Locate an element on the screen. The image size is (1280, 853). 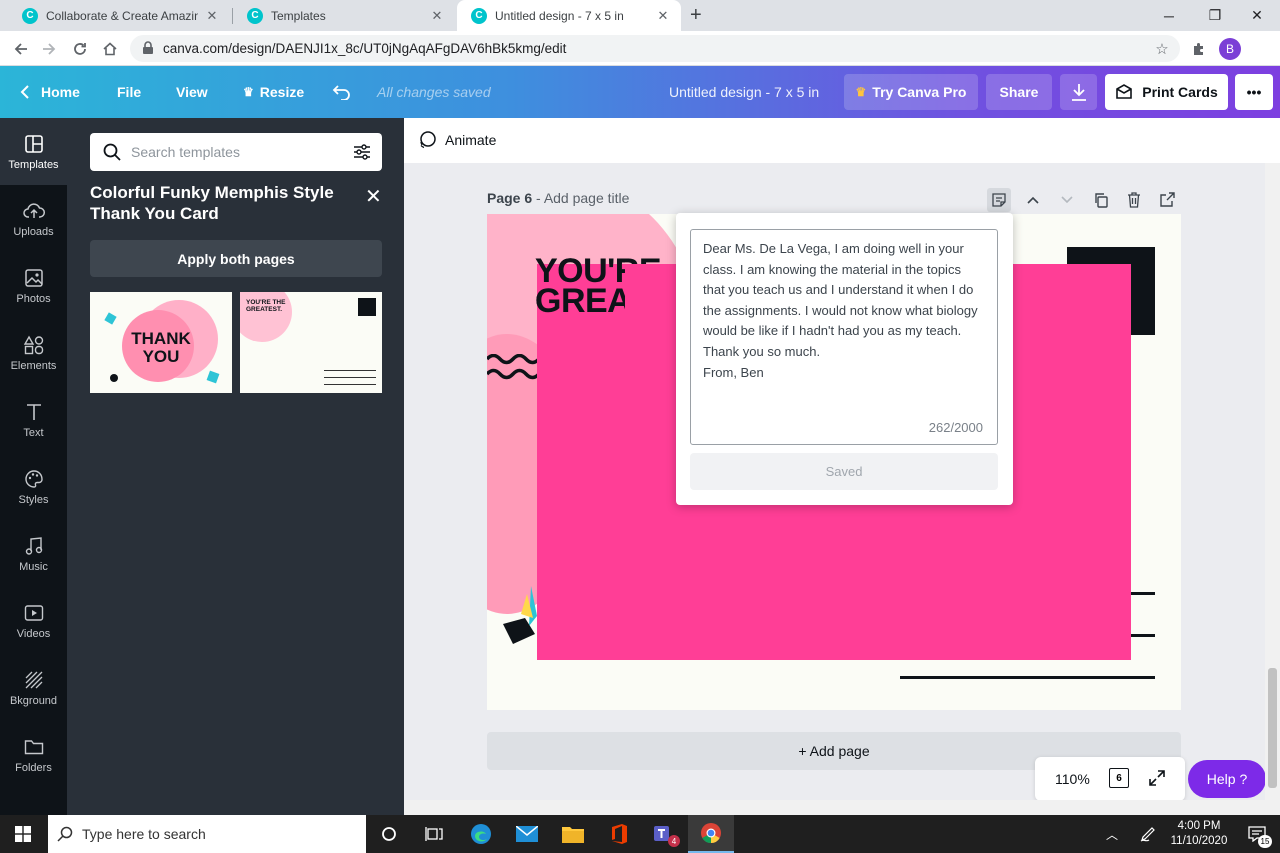
mail-icon is located at coordinates (527, 834).